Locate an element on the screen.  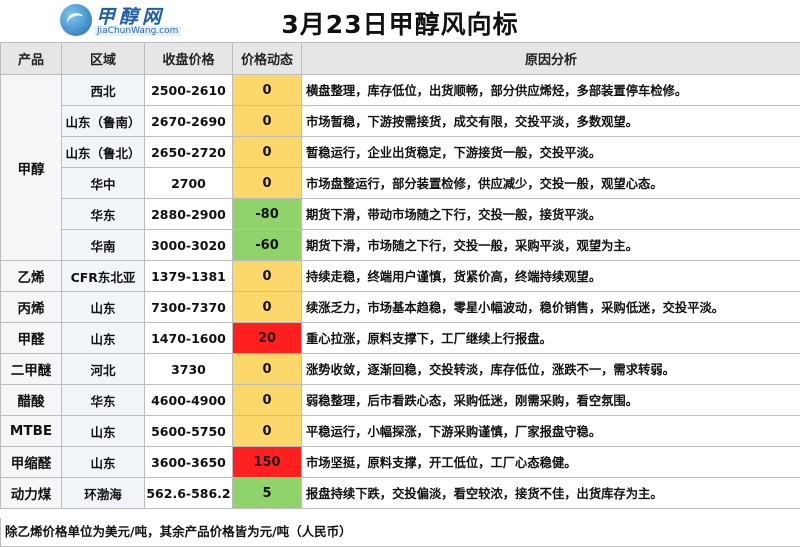
reason-cell: 期货下滑，带动市场随之下行，交投一般，接货平淡。 is located at coordinates (550, 214).